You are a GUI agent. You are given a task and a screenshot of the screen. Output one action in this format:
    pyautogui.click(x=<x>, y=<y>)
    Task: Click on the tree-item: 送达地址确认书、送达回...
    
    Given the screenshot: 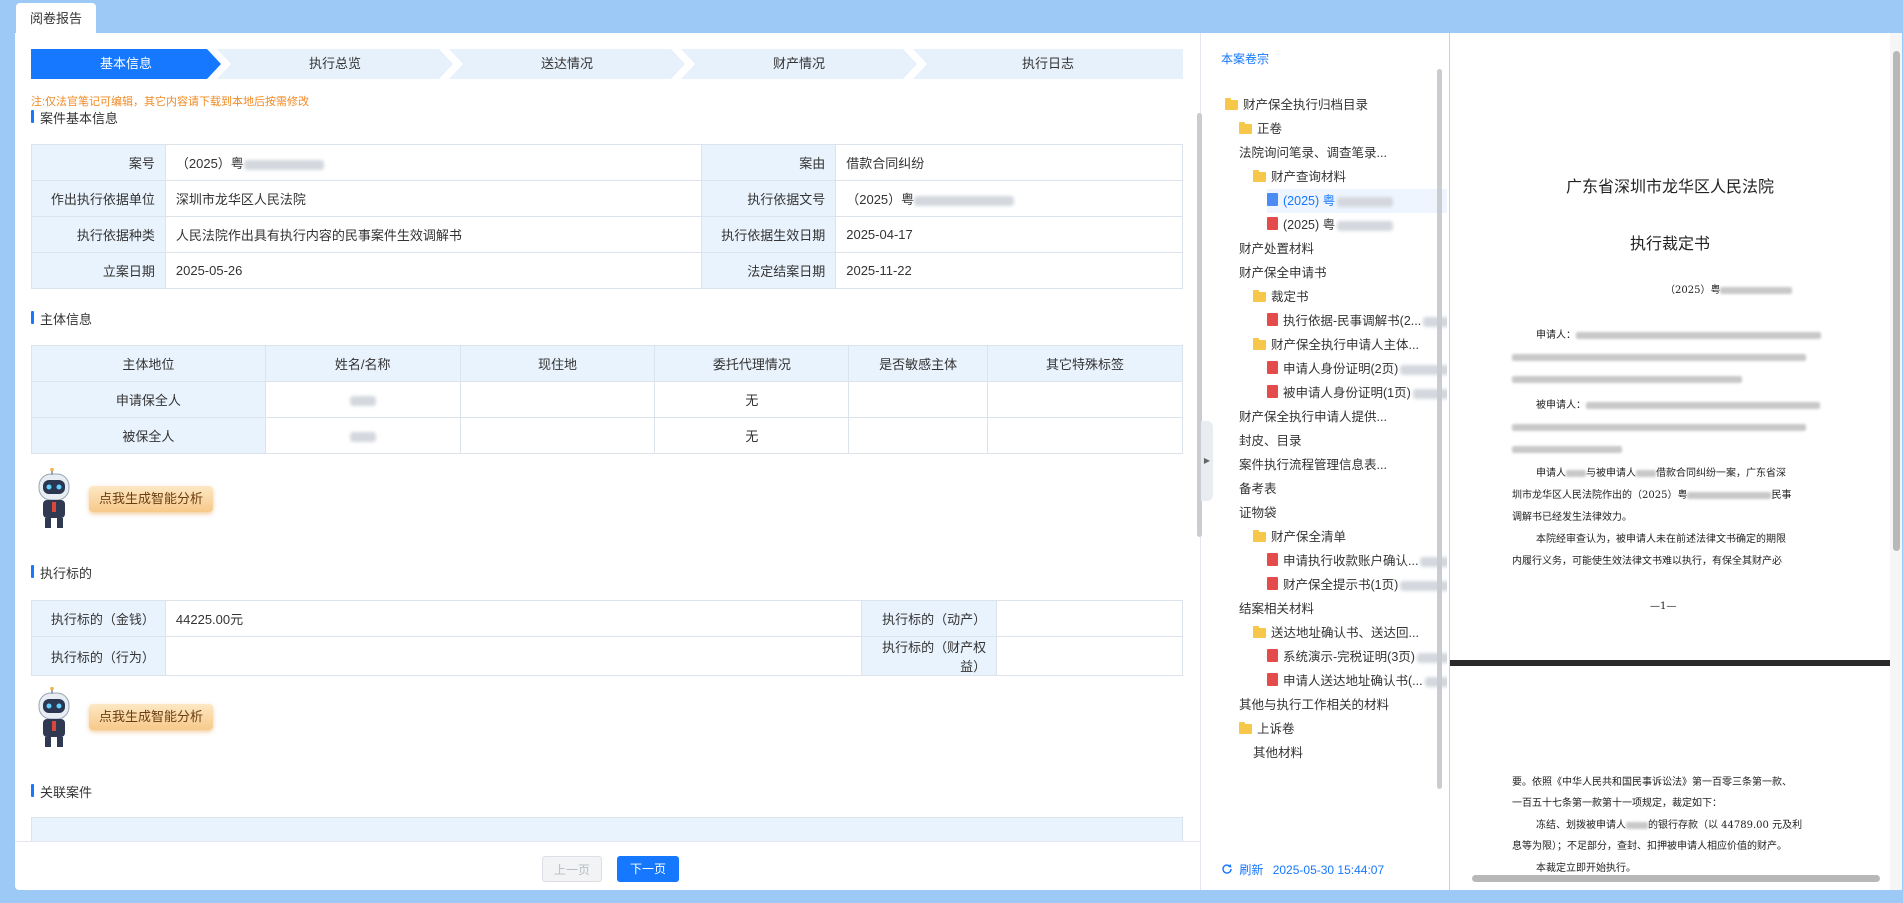 What is the action you would take?
    pyautogui.click(x=1350, y=633)
    